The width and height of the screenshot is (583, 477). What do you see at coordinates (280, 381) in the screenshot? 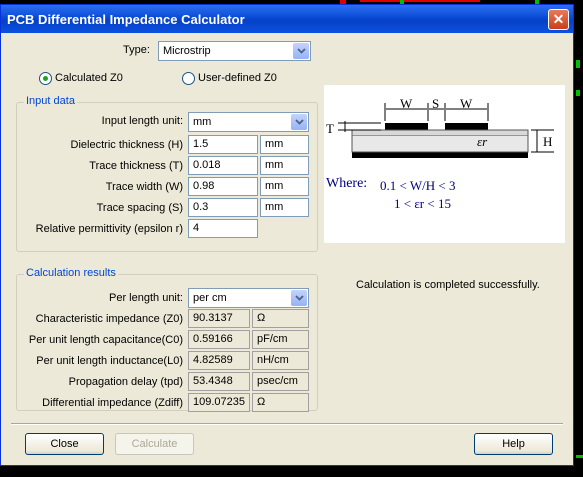
I see `propagation-delay-unit: psec/cm` at bounding box center [280, 381].